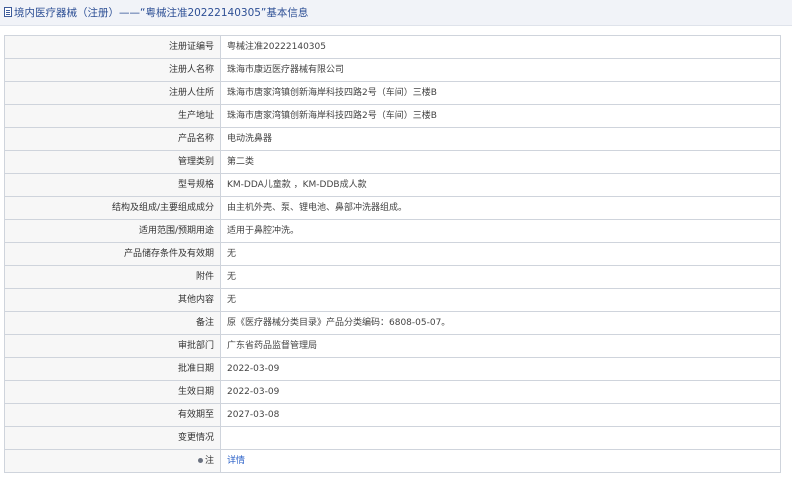 Image resolution: width=792 pixels, height=479 pixels. Describe the element at coordinates (112, 47) in the screenshot. I see `row-label: 注册证编号` at that location.